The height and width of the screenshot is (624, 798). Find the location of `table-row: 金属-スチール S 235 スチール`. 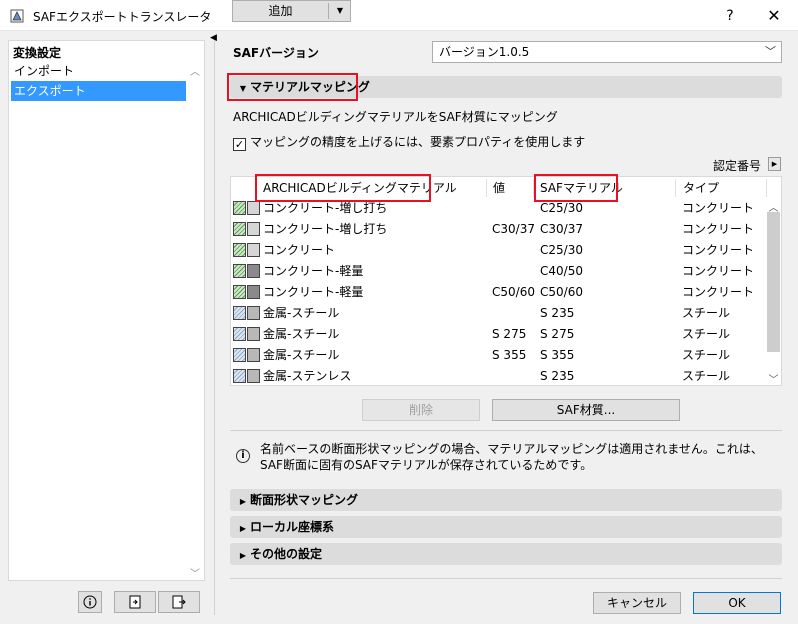

table-row: 金属-スチール S 235 スチール is located at coordinates (498, 312).